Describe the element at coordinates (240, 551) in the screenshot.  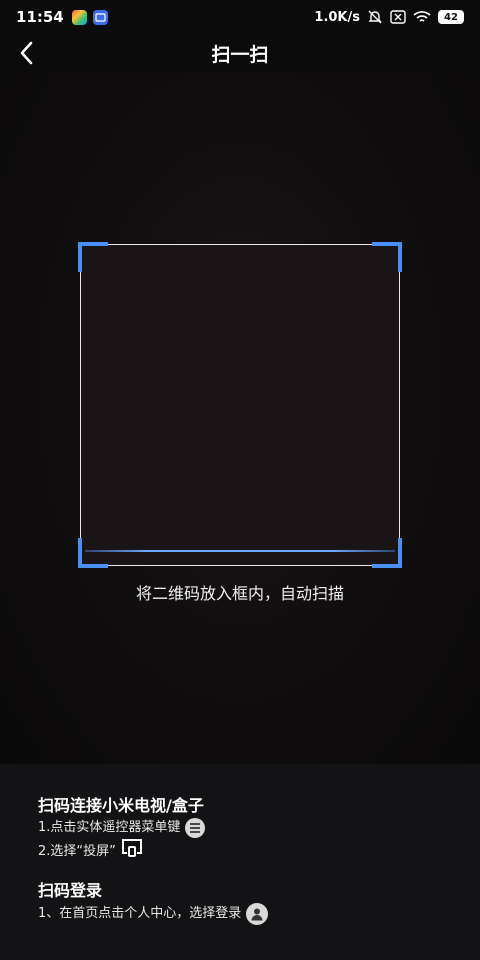
I see `scan-line` at that location.